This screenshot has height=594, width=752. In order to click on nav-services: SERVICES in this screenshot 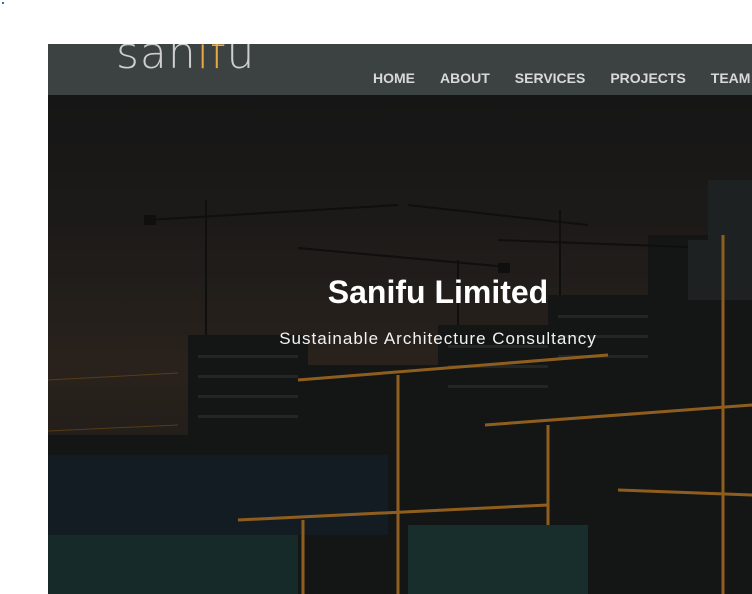, I will do `click(550, 78)`.